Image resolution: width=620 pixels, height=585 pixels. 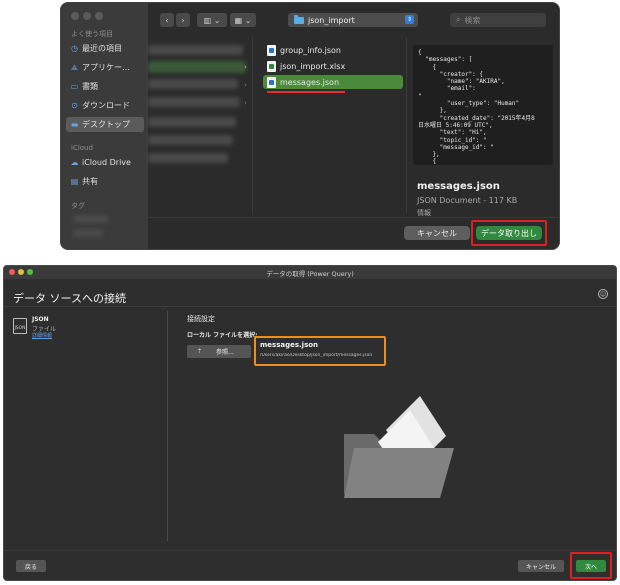 What do you see at coordinates (310, 306) in the screenshot?
I see `divider` at bounding box center [310, 306].